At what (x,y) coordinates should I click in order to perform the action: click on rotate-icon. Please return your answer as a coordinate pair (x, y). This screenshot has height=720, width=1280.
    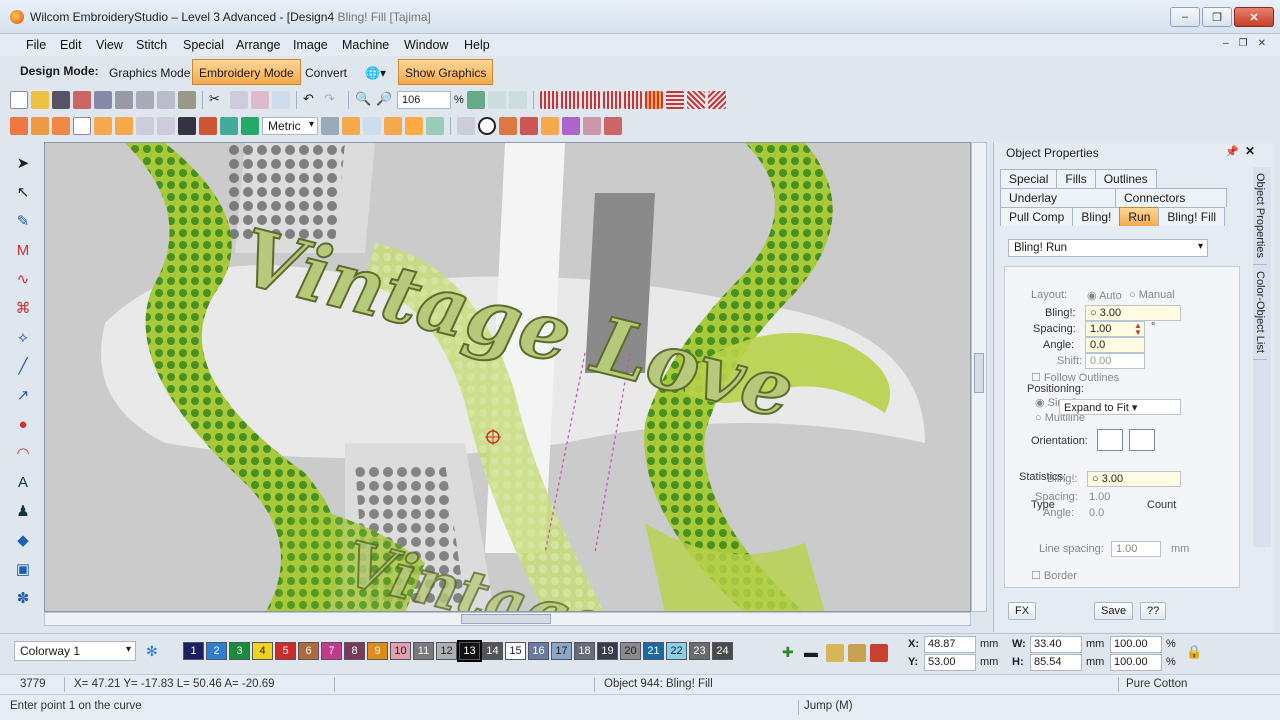
    Looking at the image, I should click on (529, 126).